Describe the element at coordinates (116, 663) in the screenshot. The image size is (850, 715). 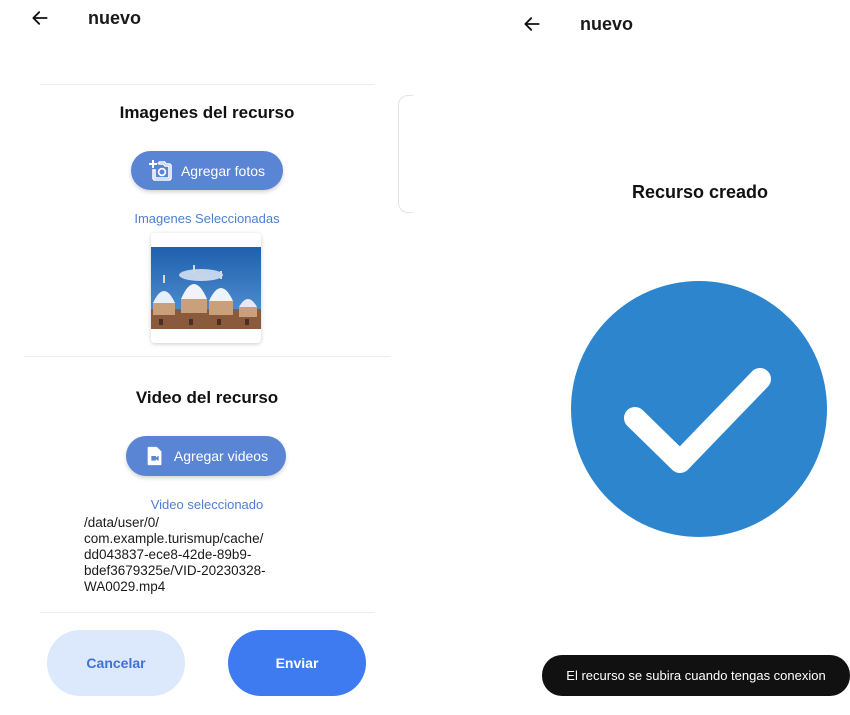
I see `cancel-button: Cancelar` at that location.